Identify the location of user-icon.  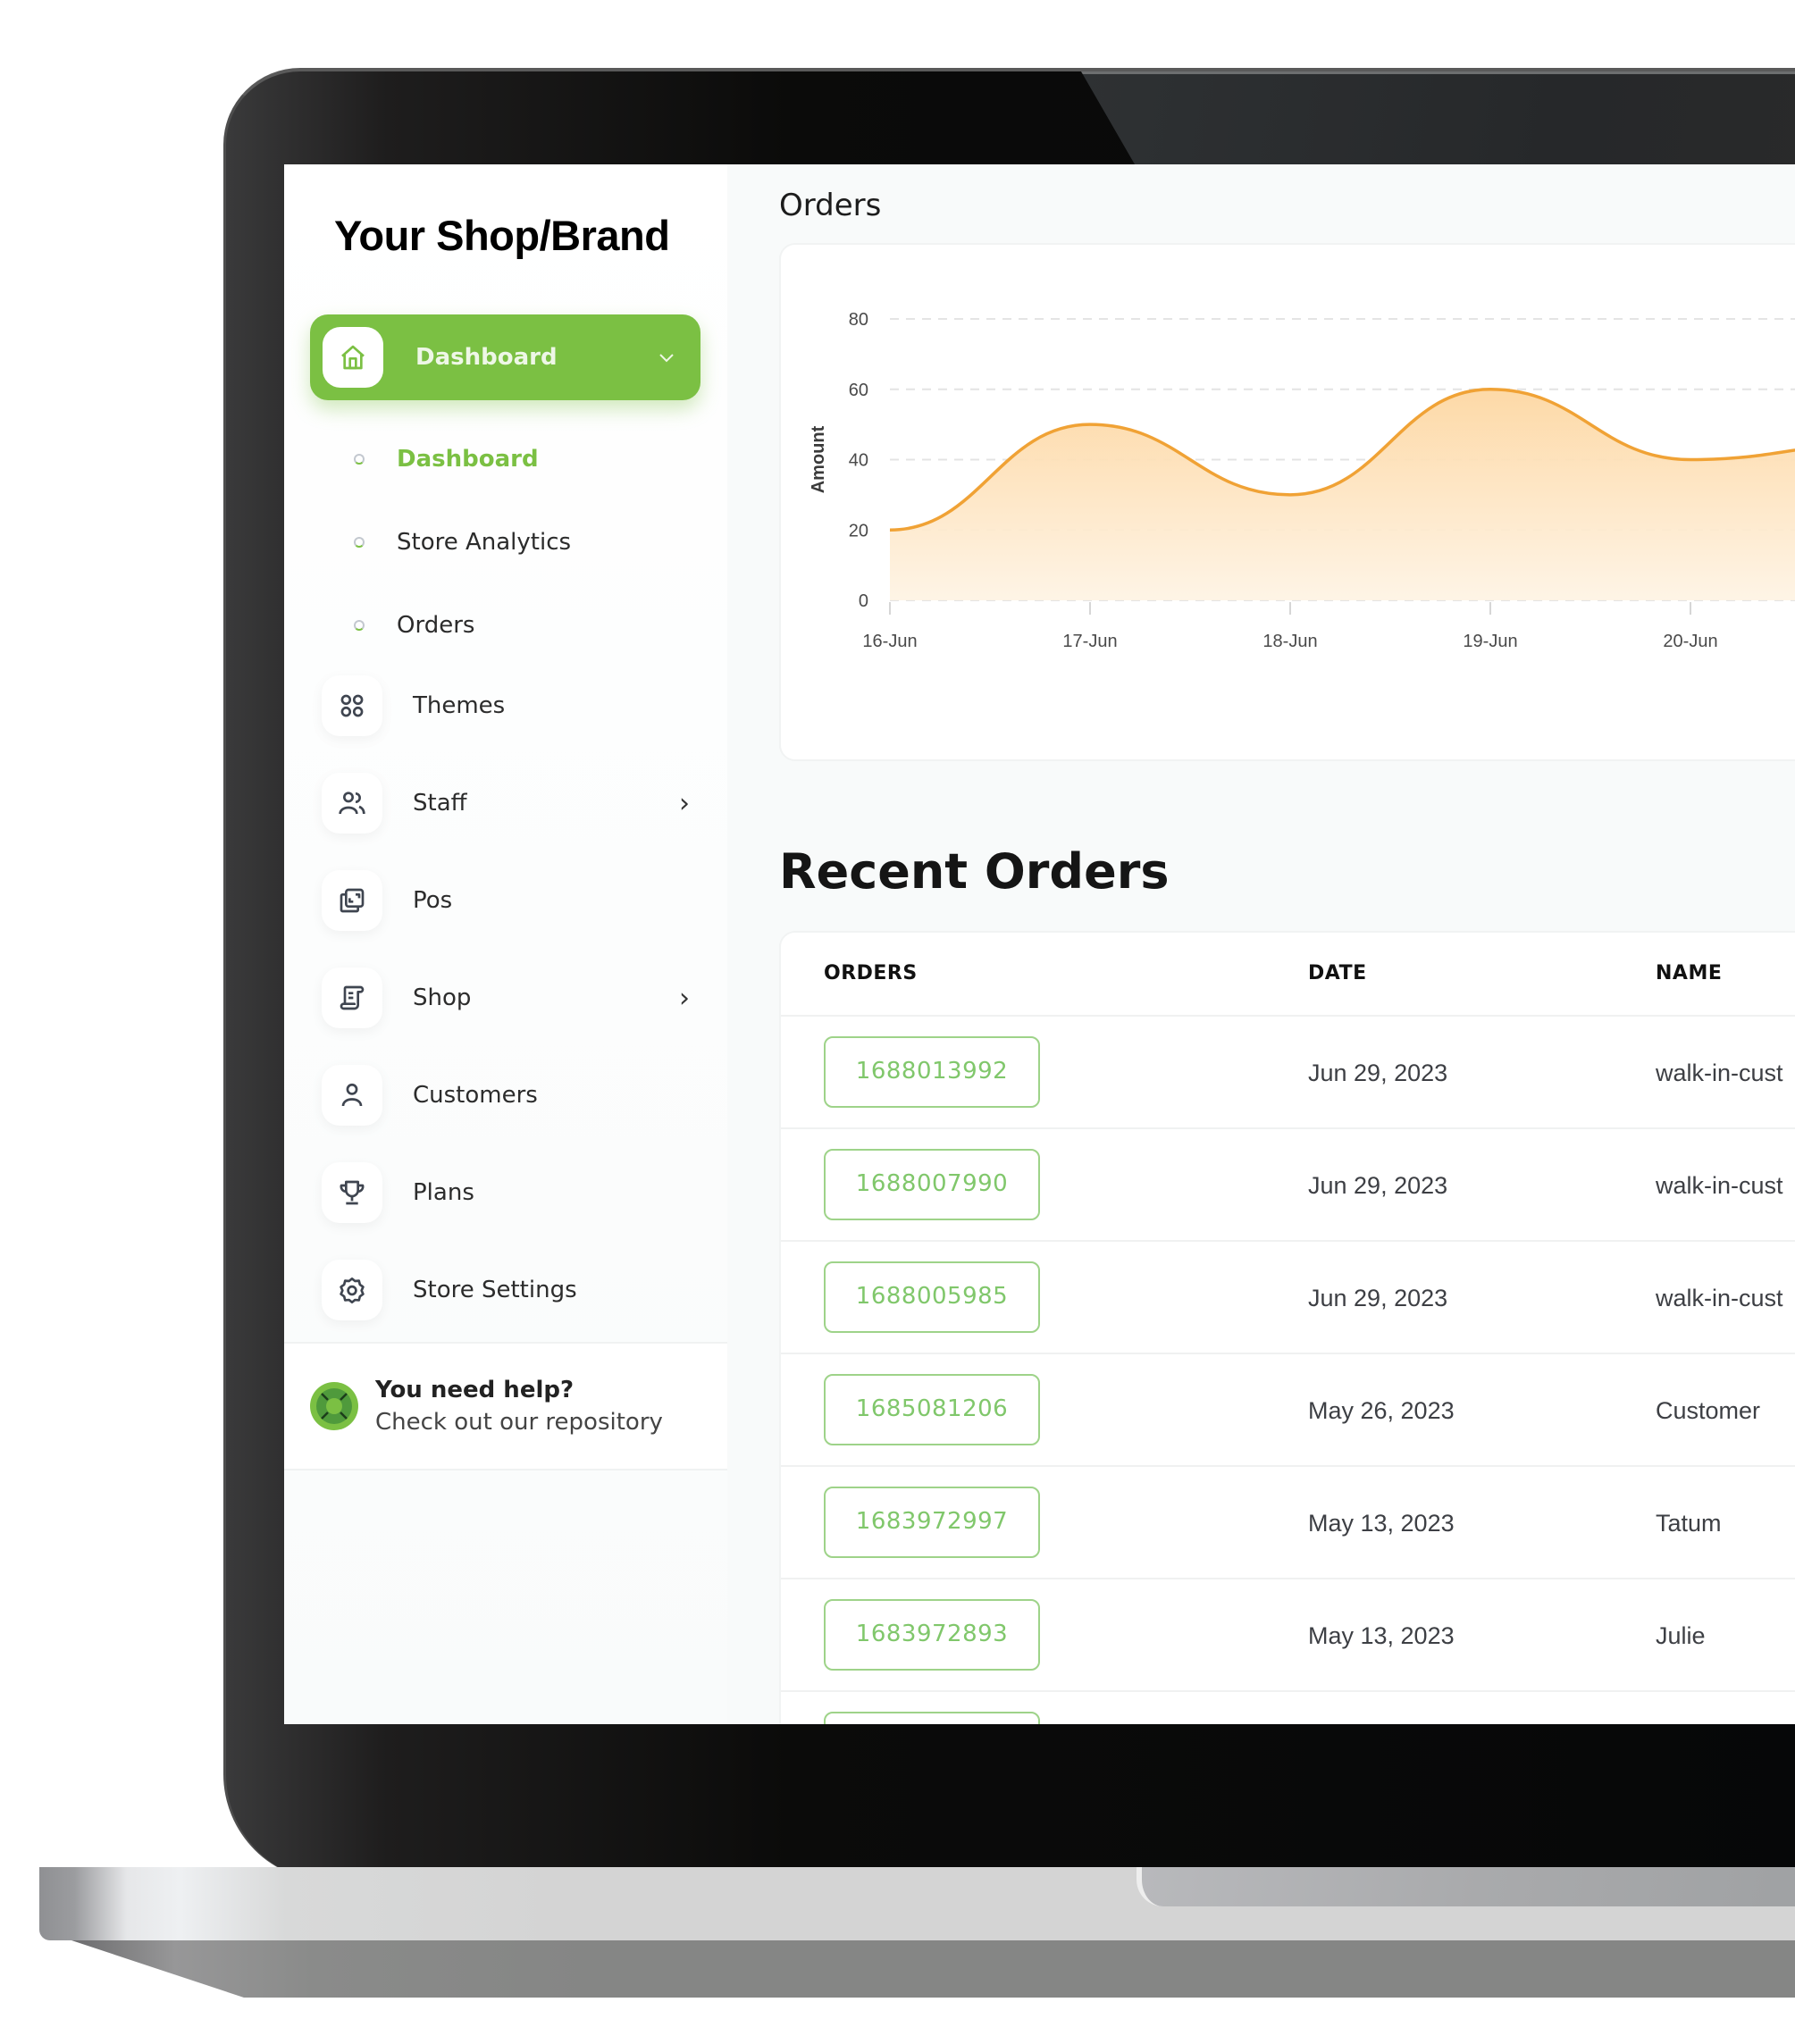
(352, 1095).